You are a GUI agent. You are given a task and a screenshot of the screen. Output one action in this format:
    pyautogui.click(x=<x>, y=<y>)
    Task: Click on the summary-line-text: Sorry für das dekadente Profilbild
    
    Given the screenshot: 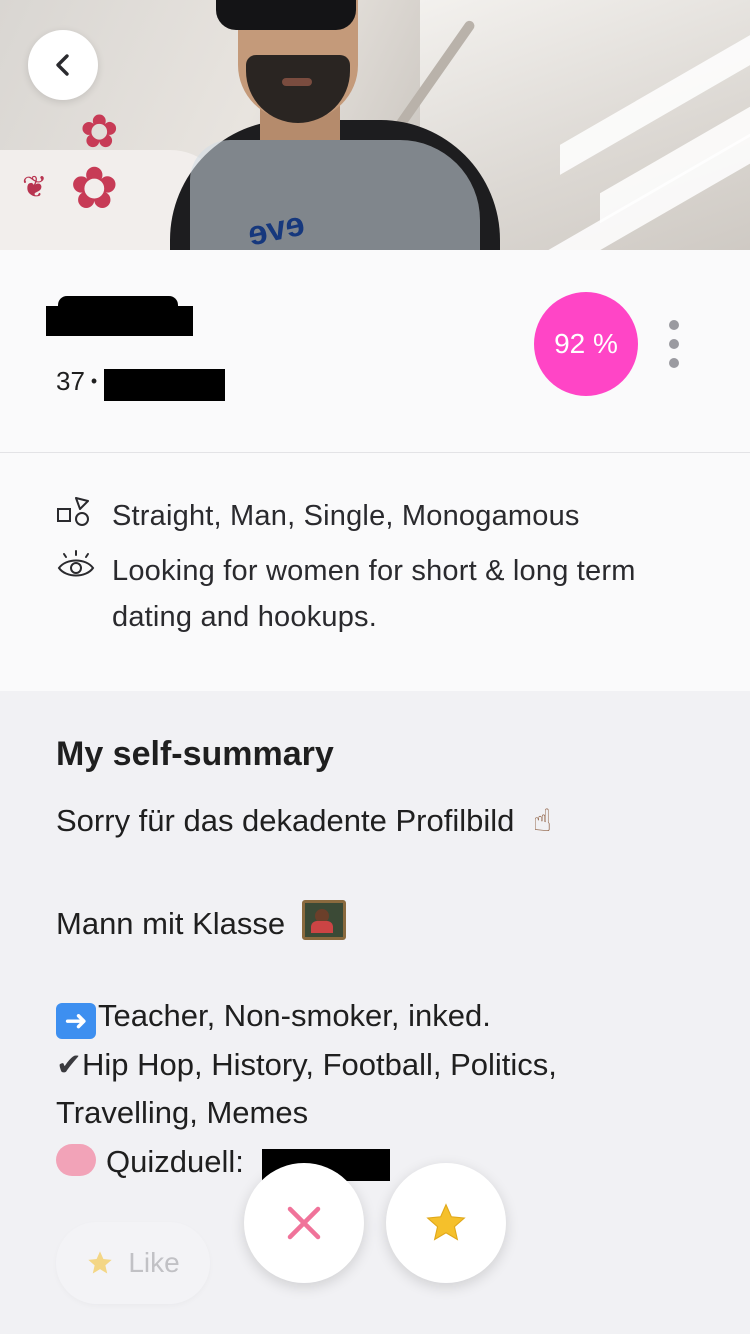 What is the action you would take?
    pyautogui.click(x=285, y=820)
    